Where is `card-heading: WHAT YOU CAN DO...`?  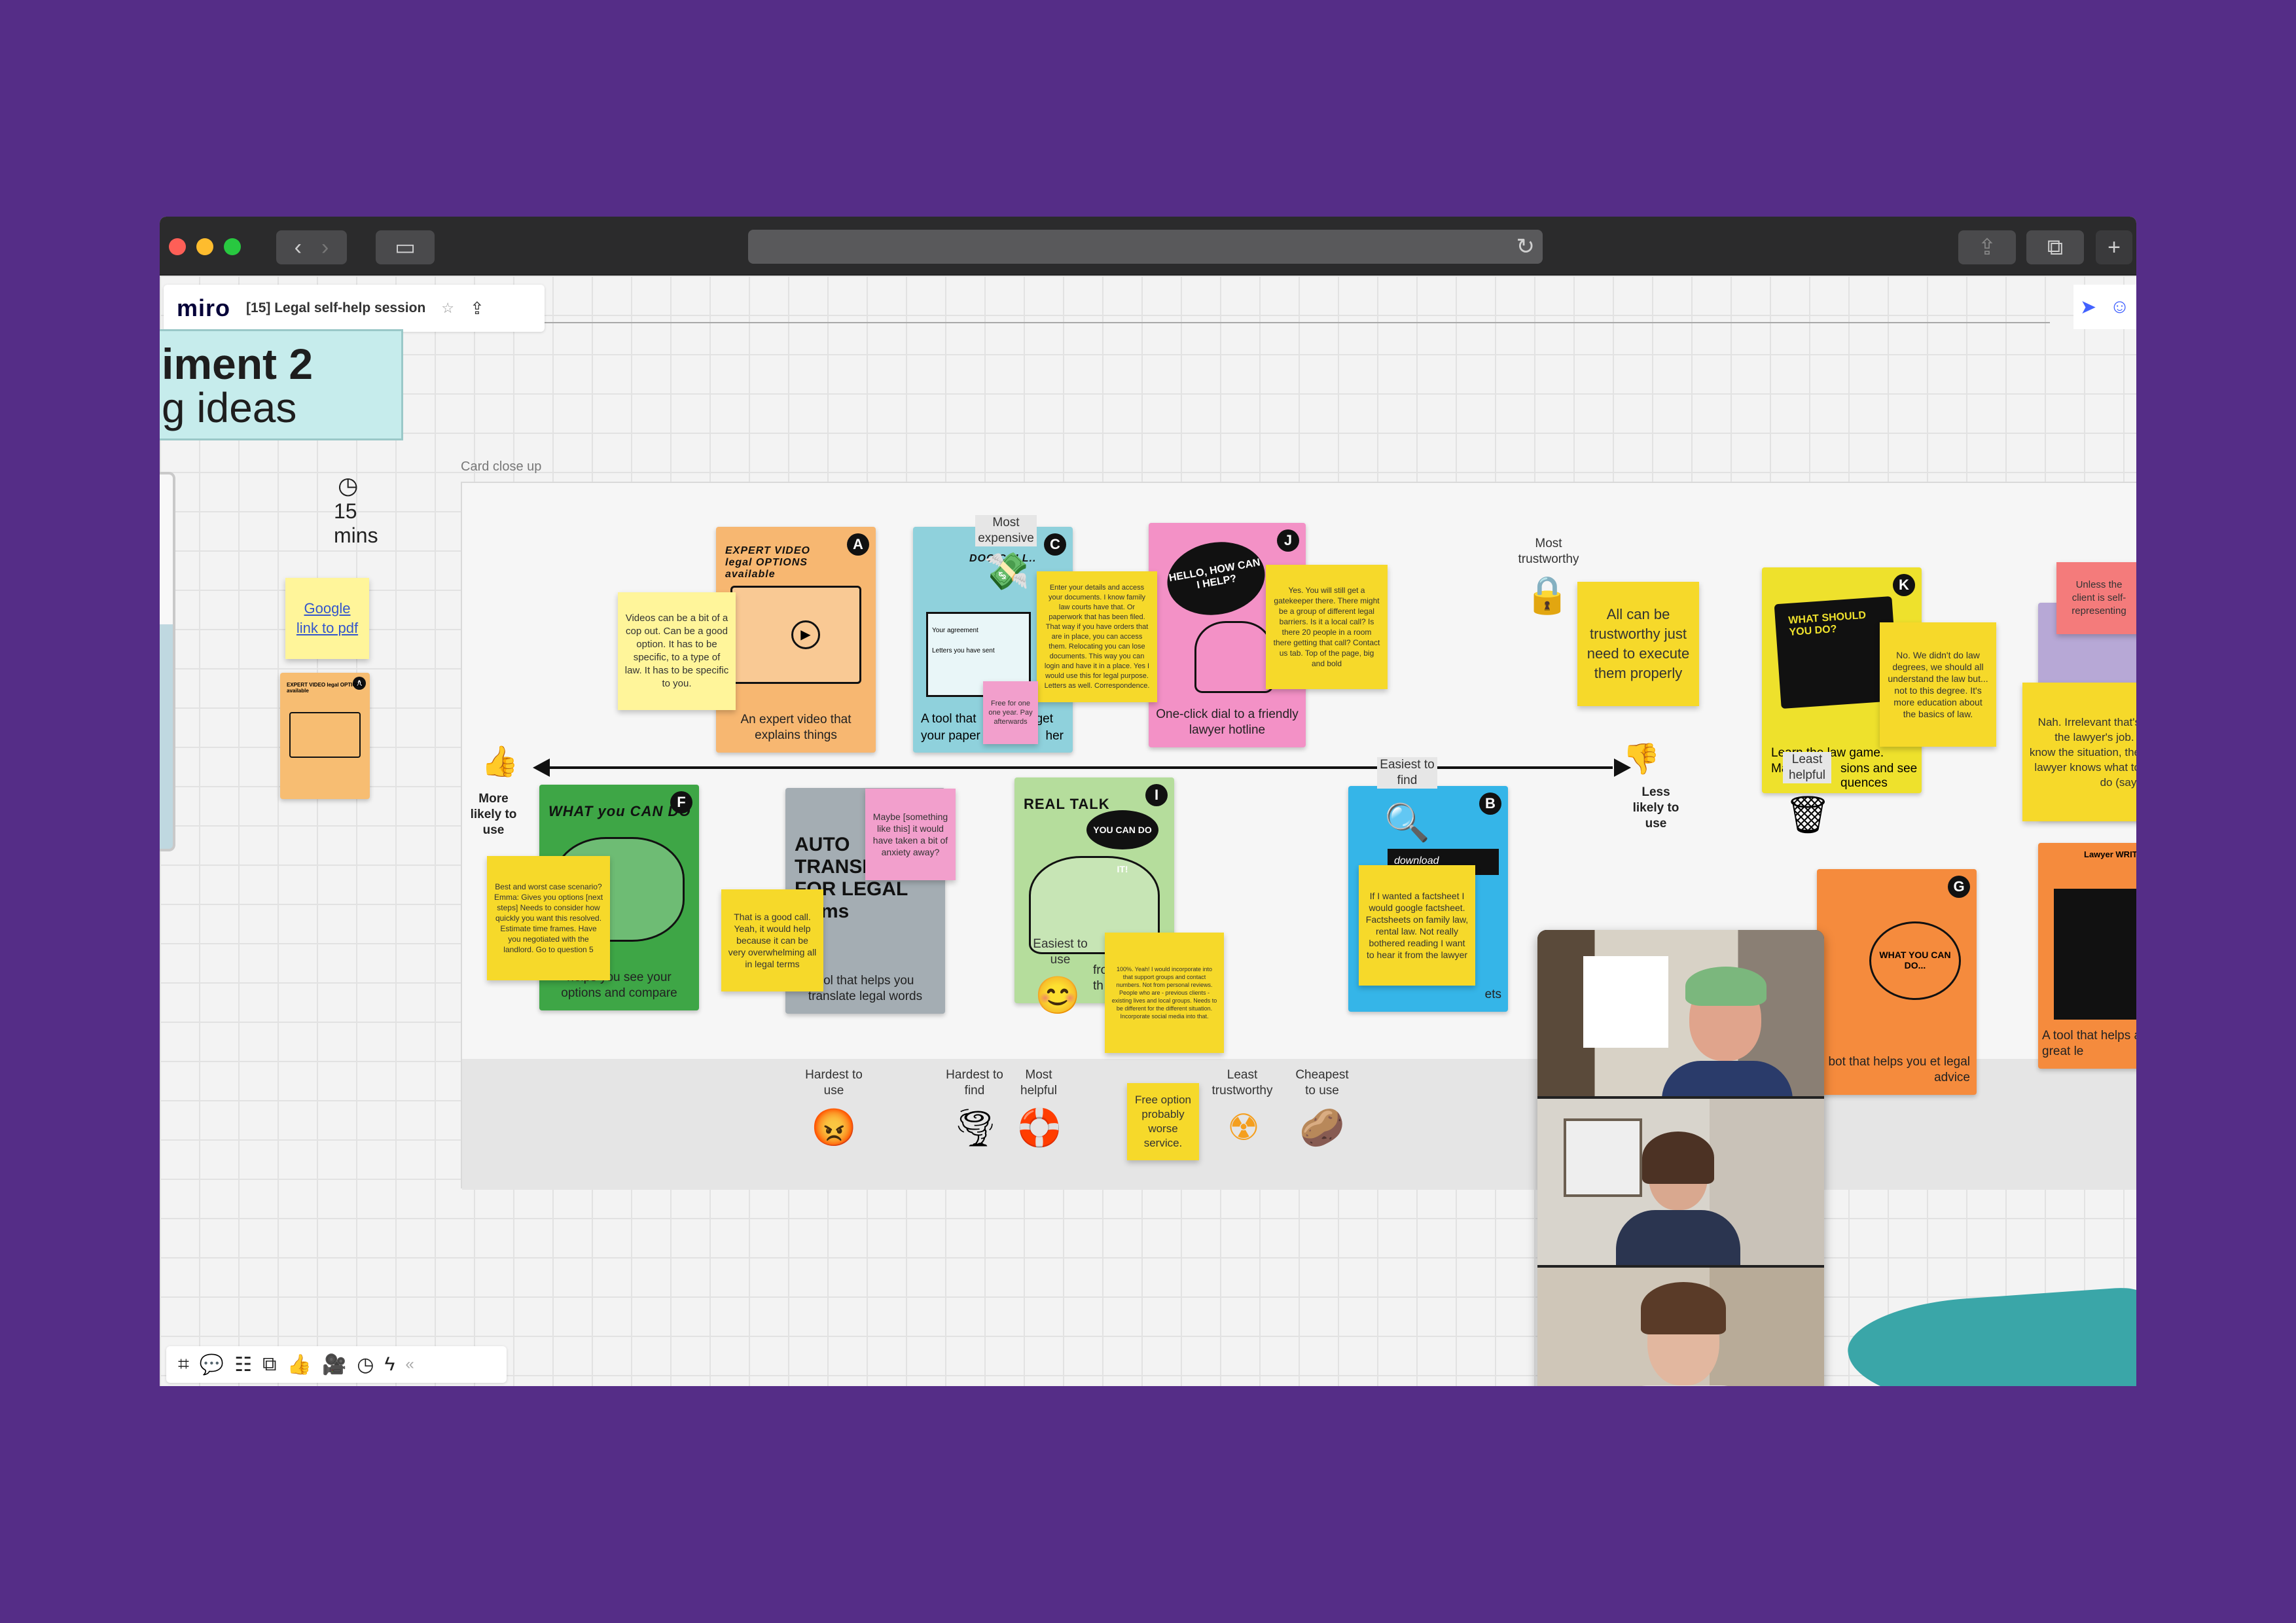 card-heading: WHAT YOU CAN DO... is located at coordinates (1915, 960).